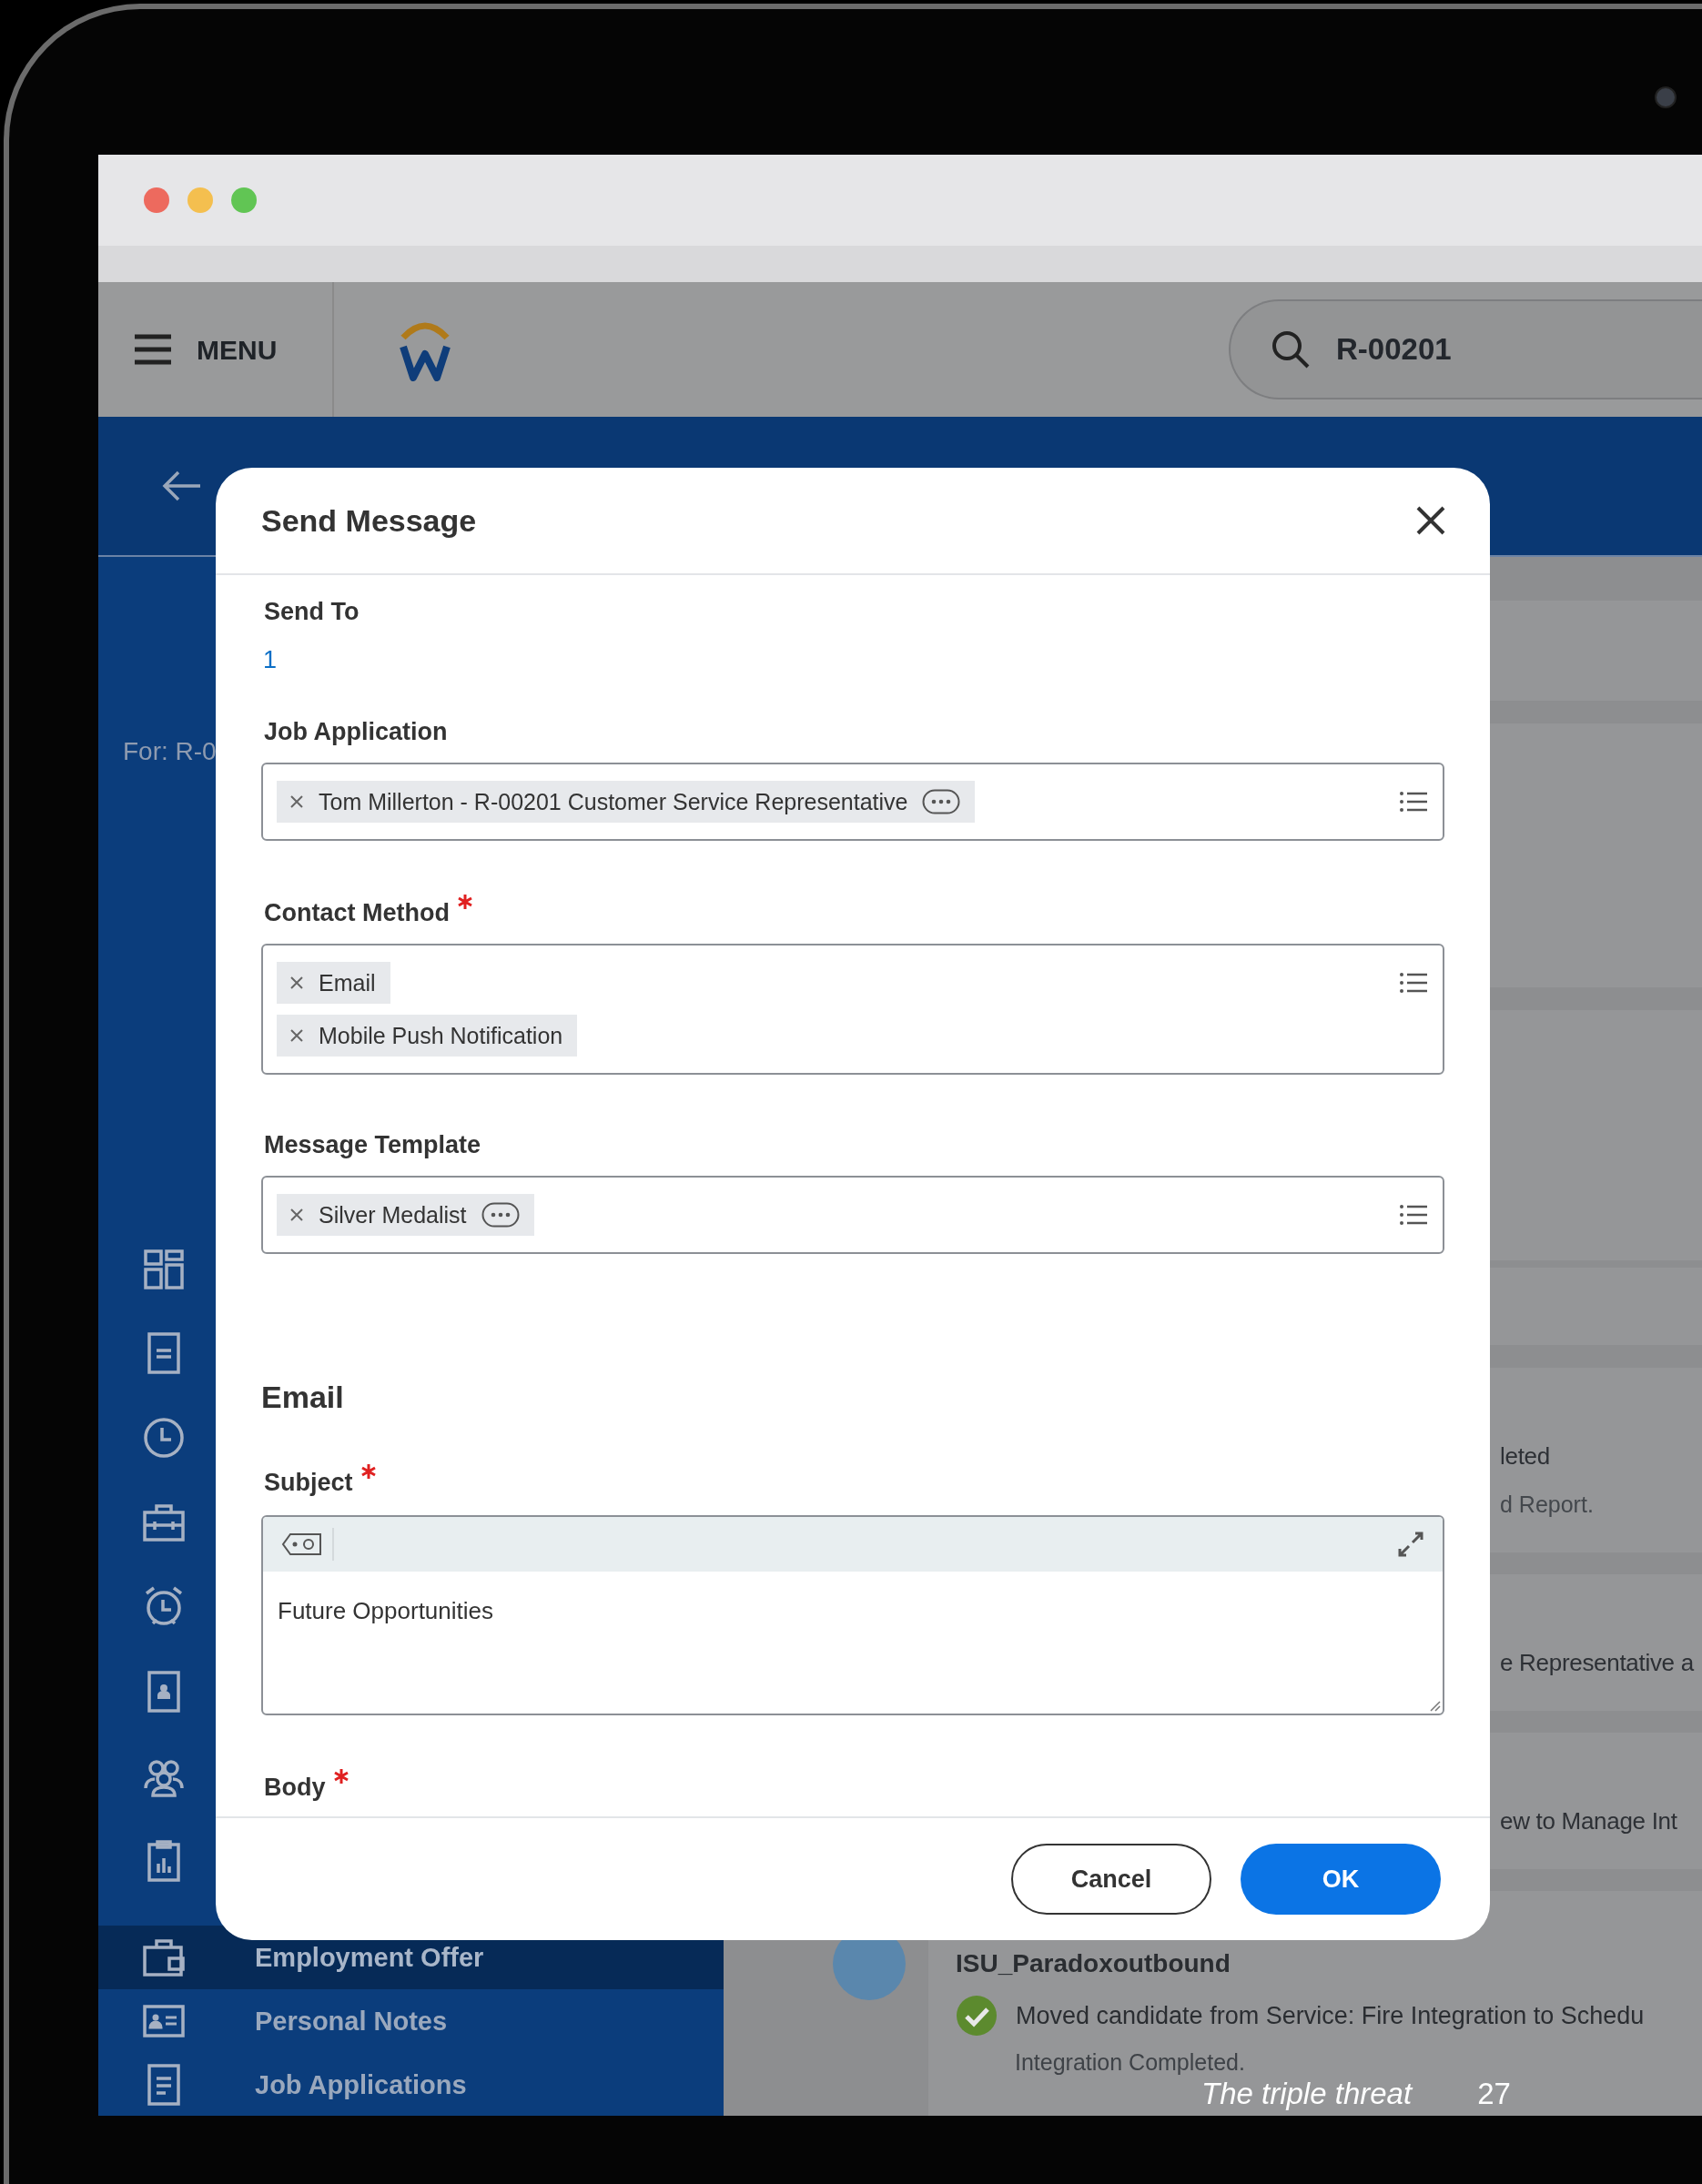  Describe the element at coordinates (1394, 350) in the screenshot. I see `search-value: R-00201` at that location.